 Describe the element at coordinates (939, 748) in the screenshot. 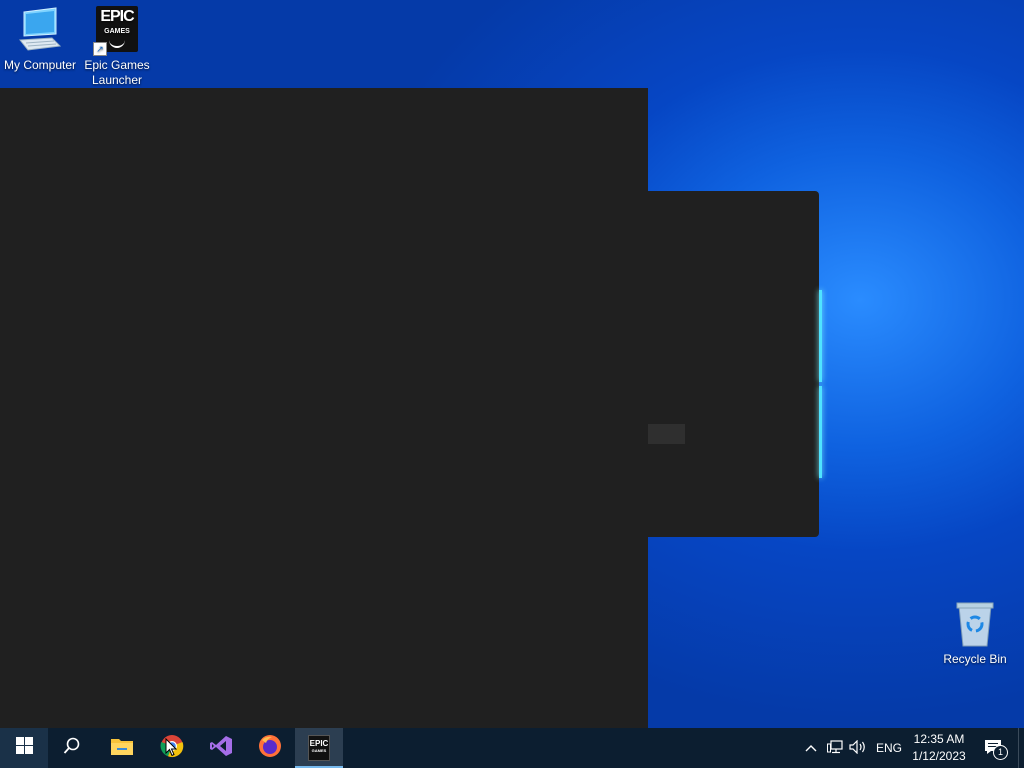

I see `clock: 12:35 AM 1/12/2023` at that location.